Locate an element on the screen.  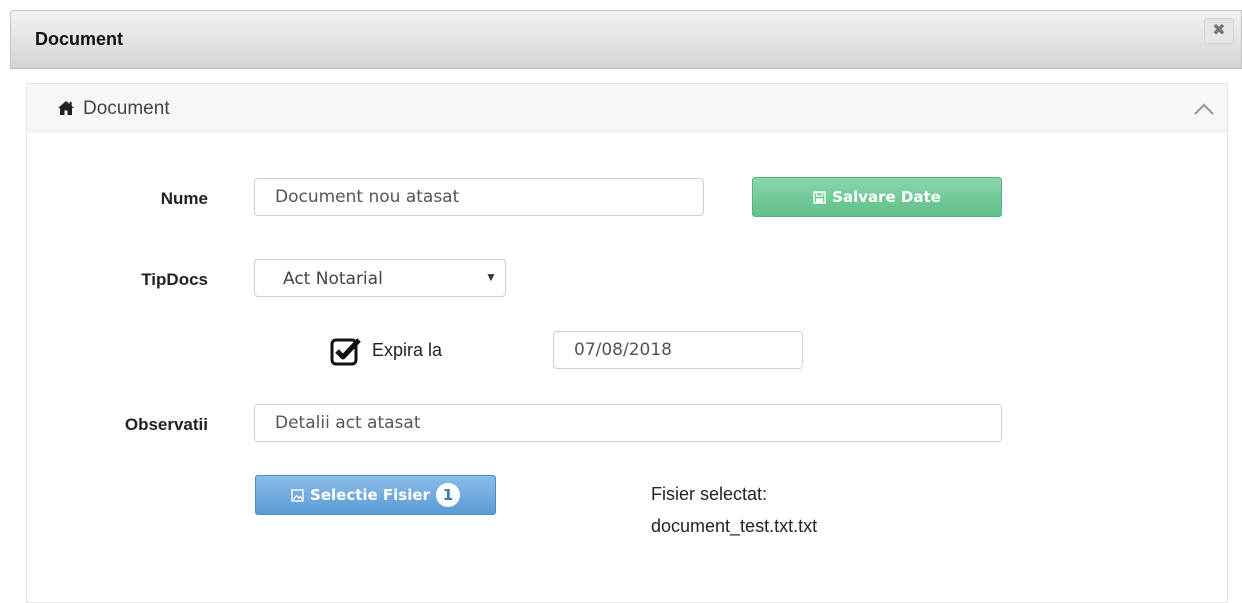
home-icon is located at coordinates (66, 108).